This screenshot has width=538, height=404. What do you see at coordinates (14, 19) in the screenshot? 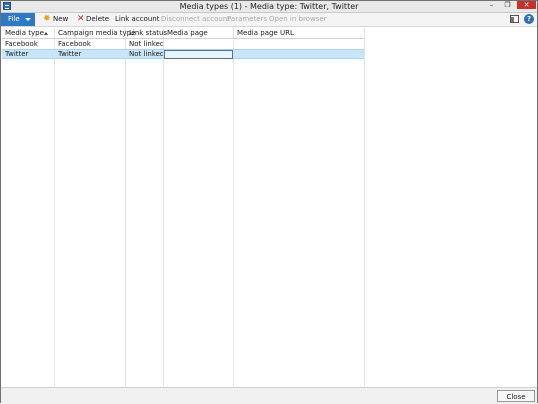
I see `file-menu-label: File` at bounding box center [14, 19].